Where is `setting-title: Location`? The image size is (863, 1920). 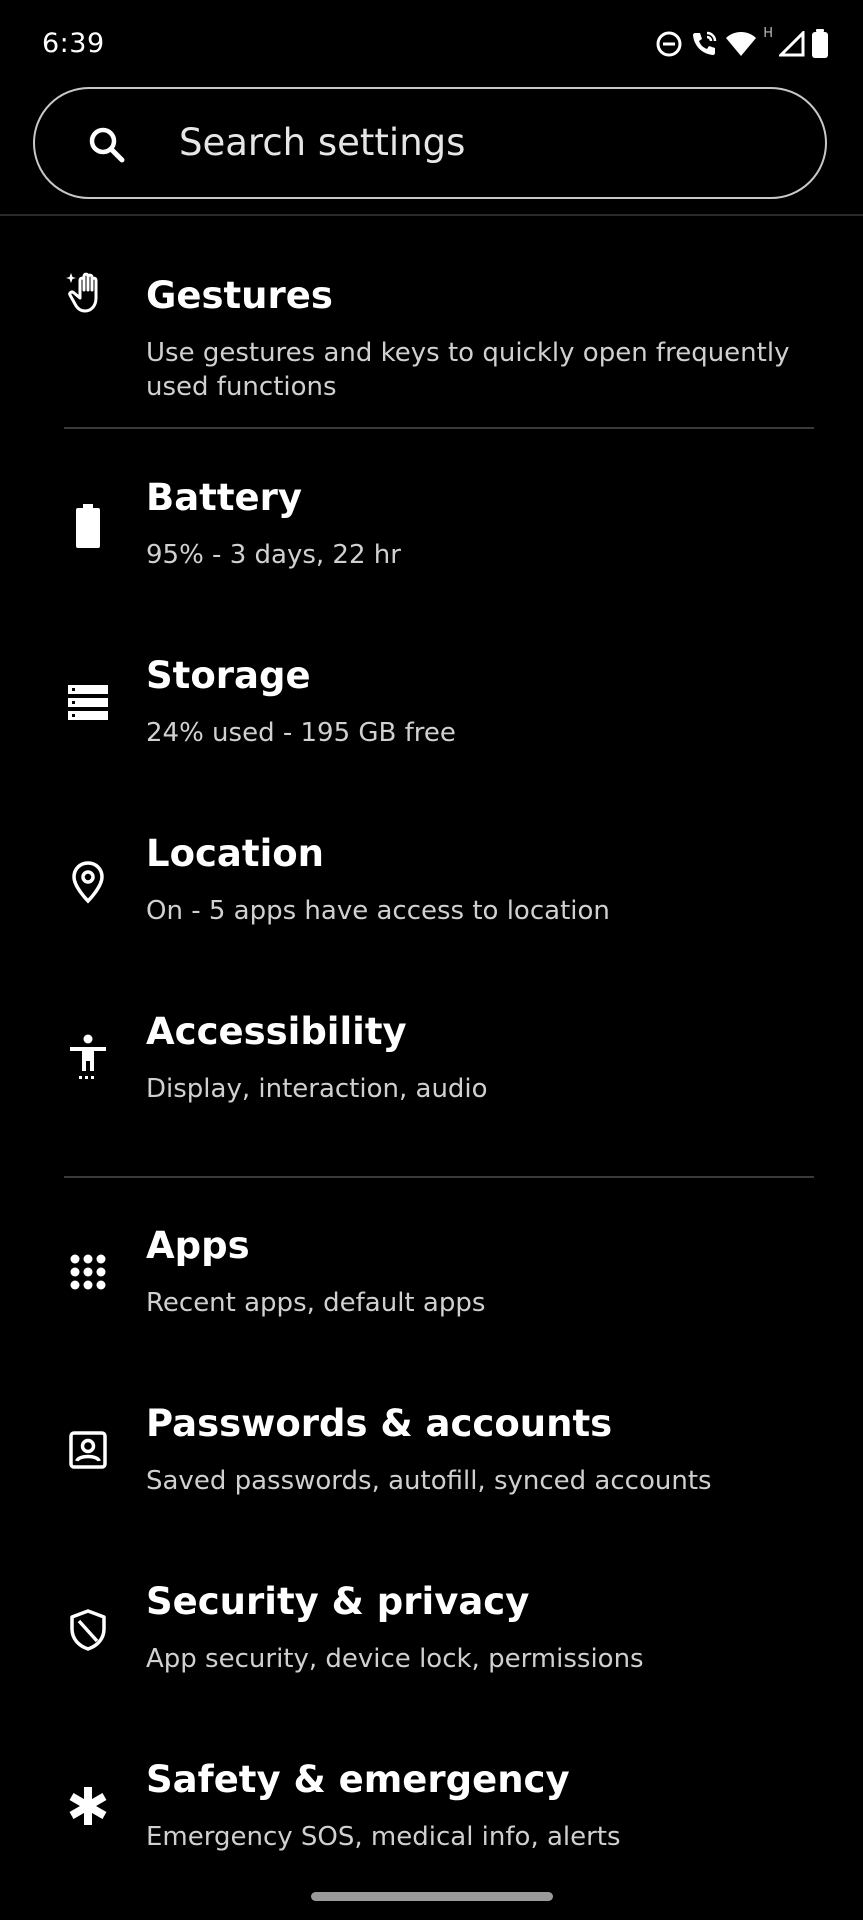 setting-title: Location is located at coordinates (235, 853).